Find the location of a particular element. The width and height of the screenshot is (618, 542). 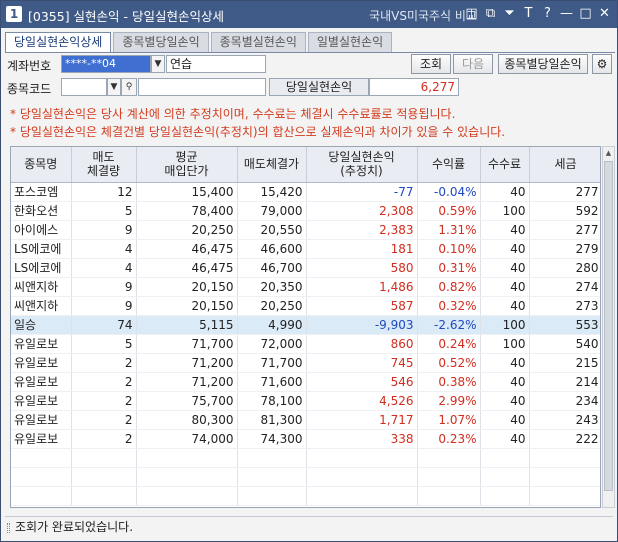

help-icon: ? is located at coordinates (547, 14).